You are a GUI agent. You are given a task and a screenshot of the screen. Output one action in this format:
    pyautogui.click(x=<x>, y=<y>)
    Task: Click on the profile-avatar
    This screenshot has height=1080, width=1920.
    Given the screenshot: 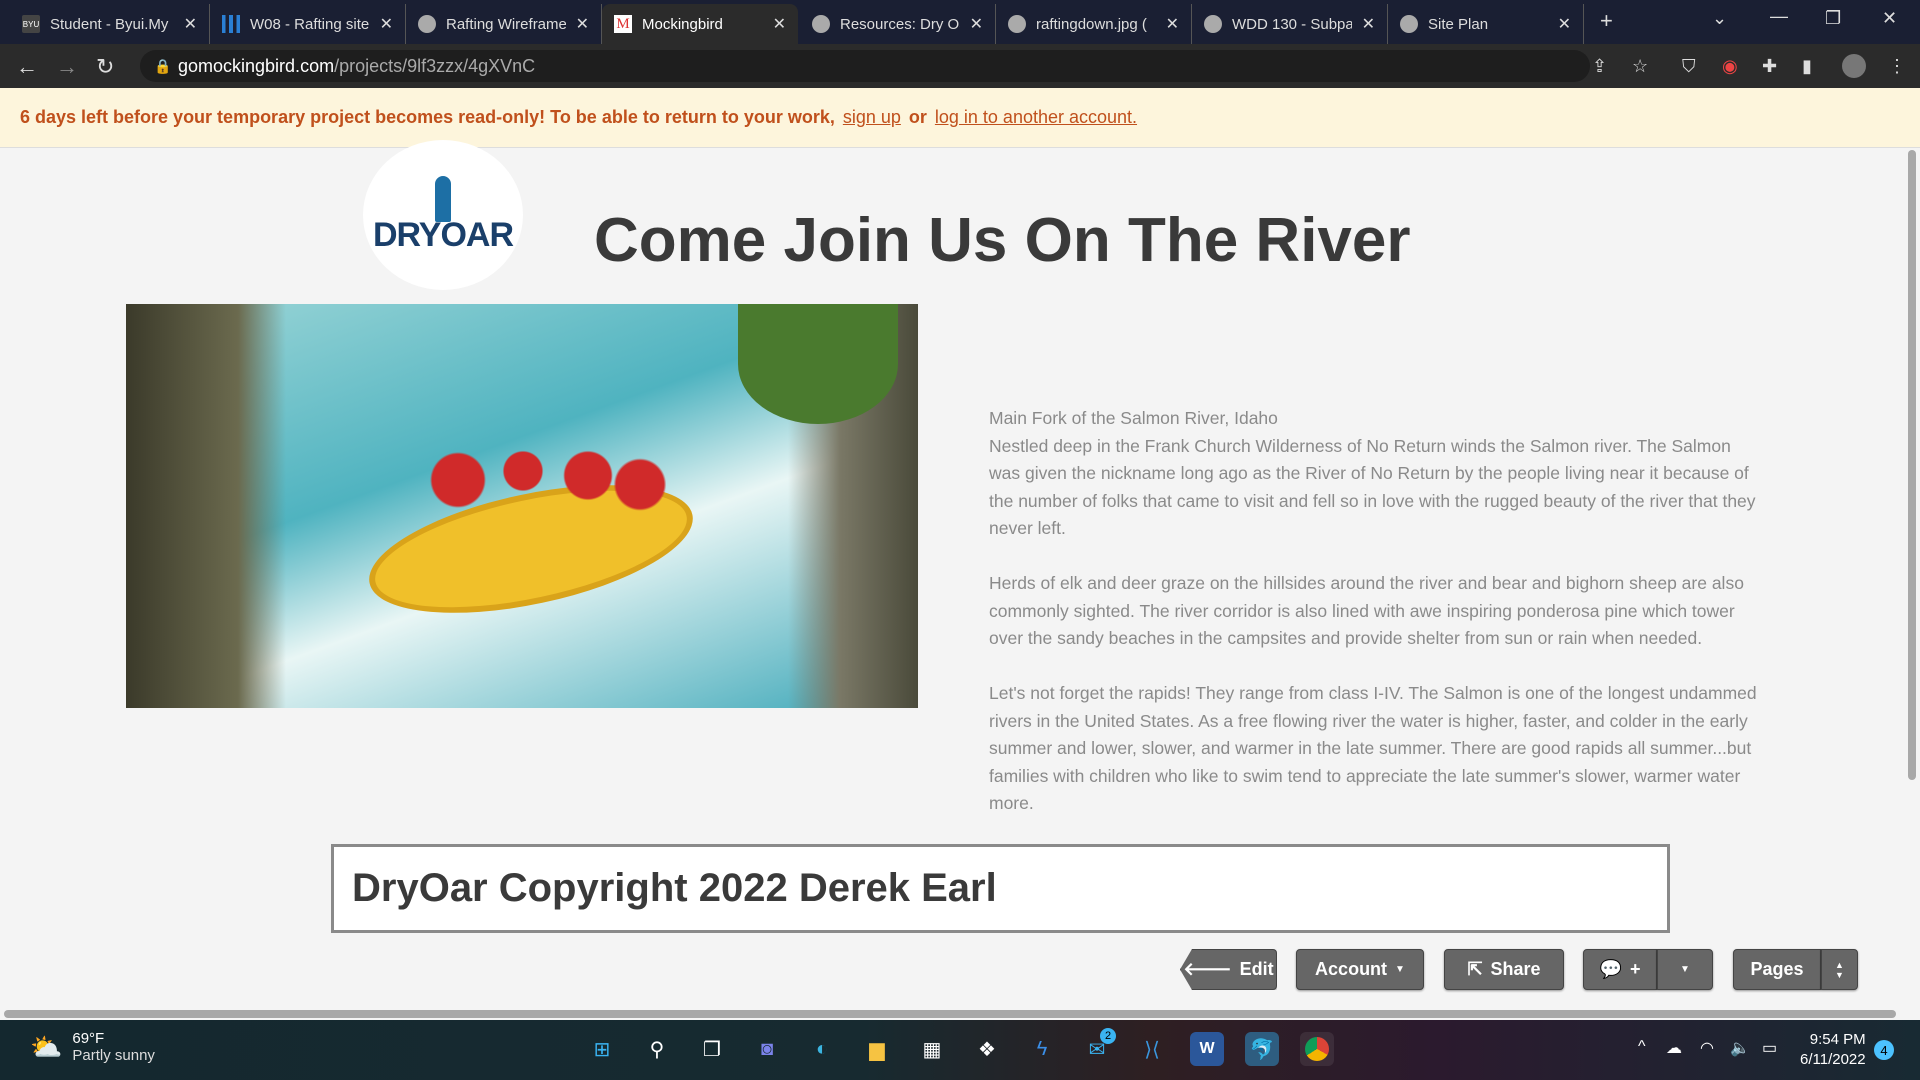 What is the action you would take?
    pyautogui.click(x=1854, y=66)
    